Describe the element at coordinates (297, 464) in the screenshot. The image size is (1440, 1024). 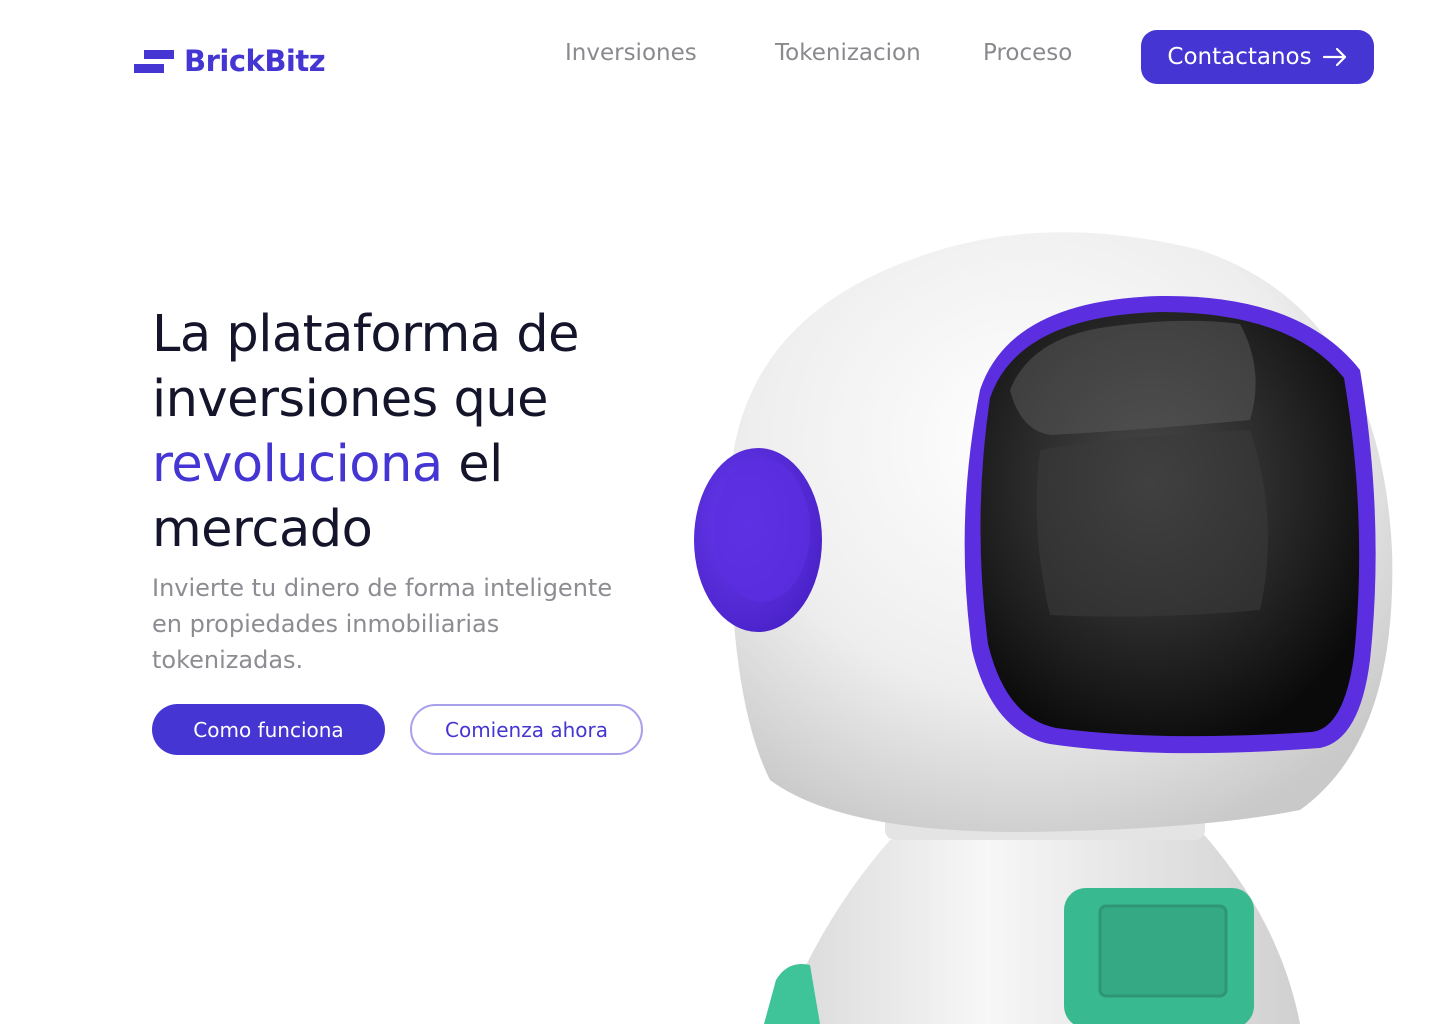
I see `hero-title-accent: revoluciona` at that location.